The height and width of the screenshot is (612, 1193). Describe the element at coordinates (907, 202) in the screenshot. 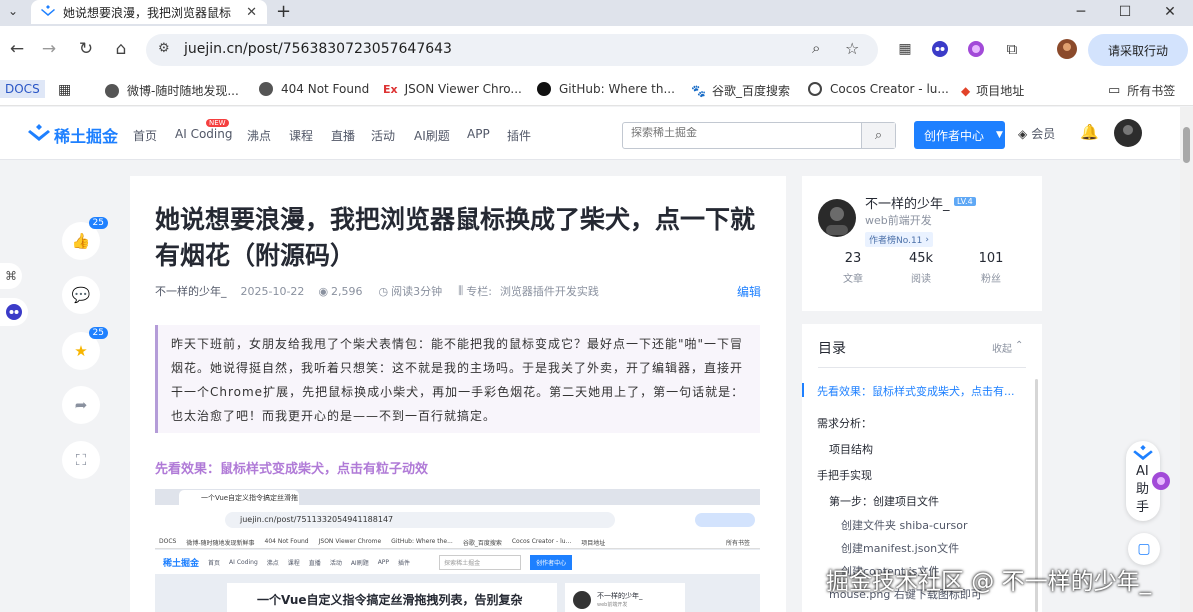

I see `author-name: 不一样的少年_` at that location.